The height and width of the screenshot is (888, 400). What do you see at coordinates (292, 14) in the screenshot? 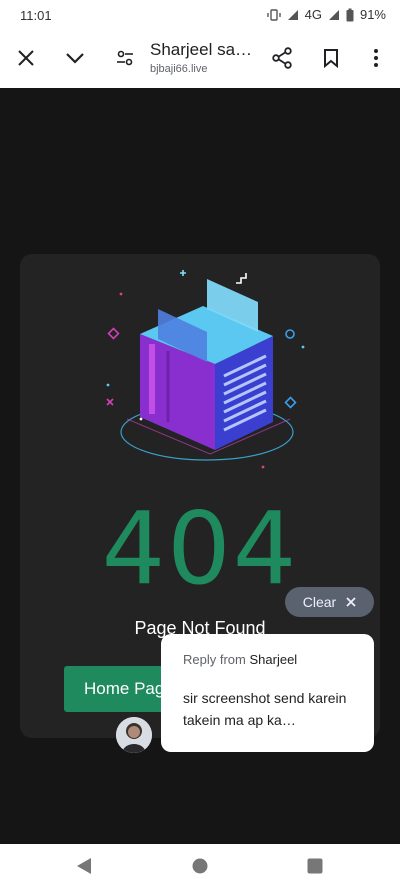
I see `signal-icon` at bounding box center [292, 14].